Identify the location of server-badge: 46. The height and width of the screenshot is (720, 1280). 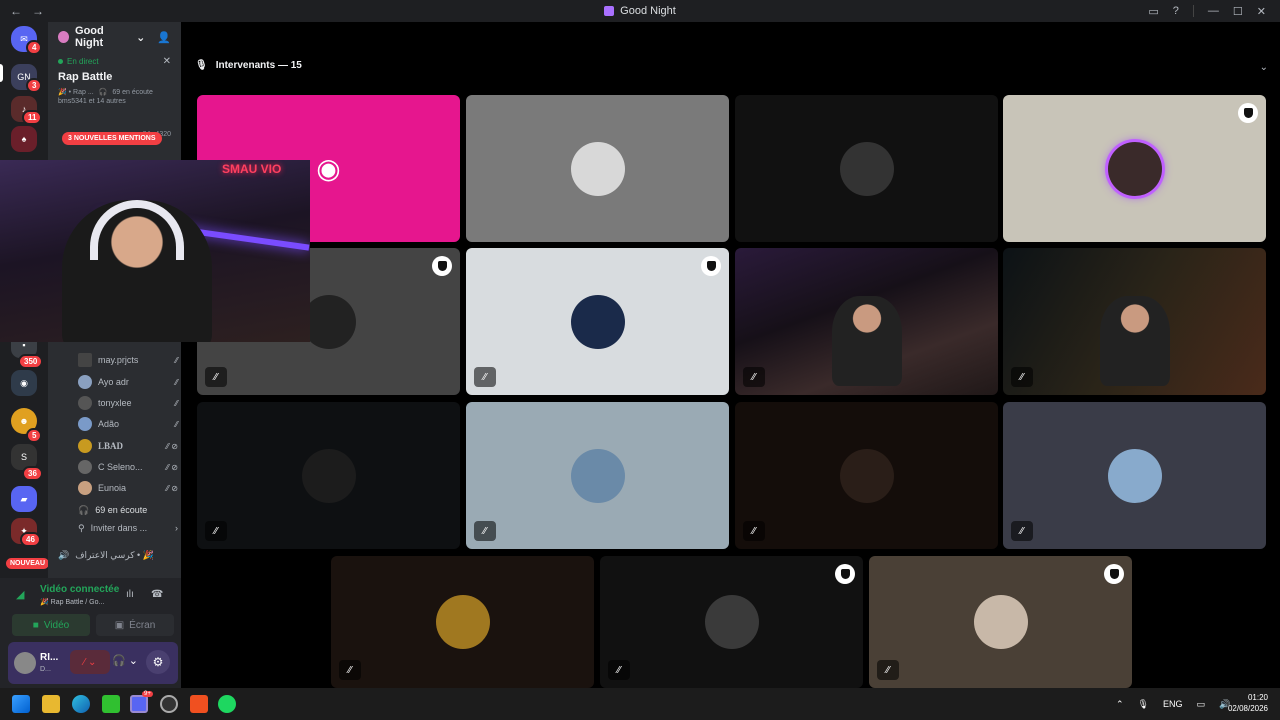
(30, 539).